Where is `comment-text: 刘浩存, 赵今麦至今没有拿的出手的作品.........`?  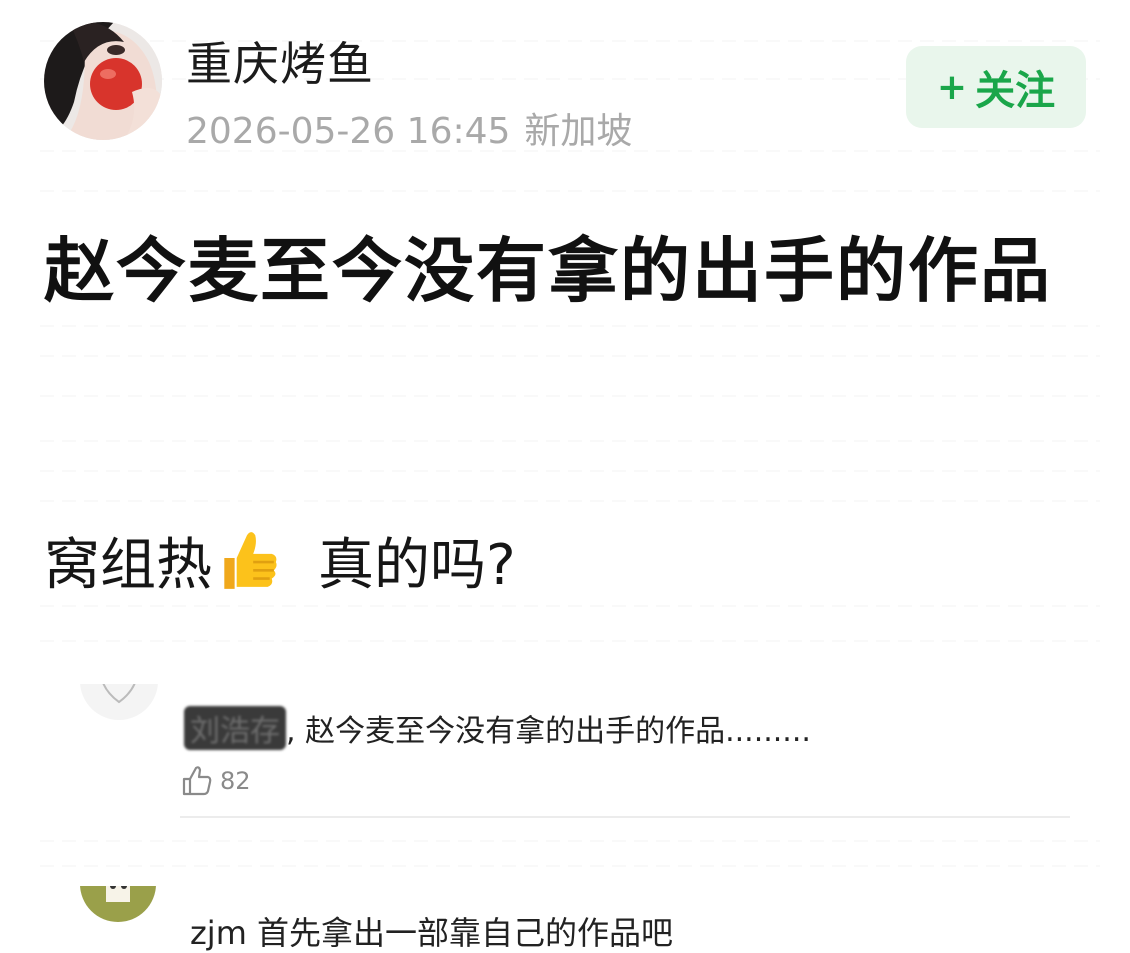
comment-text: 刘浩存, 赵今麦至今没有拿的出手的作品......... is located at coordinates (497, 728).